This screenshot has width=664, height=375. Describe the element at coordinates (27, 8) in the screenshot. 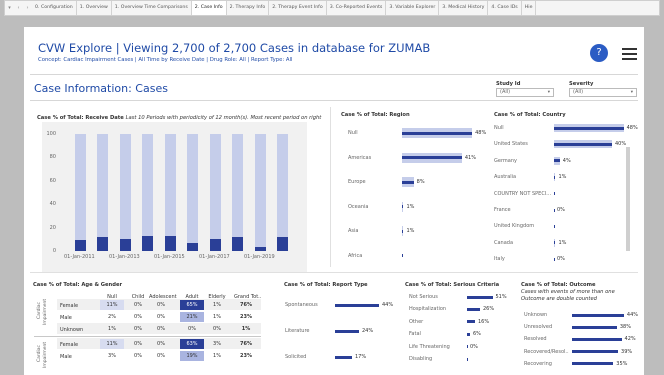

I see `tab-scroll-right-icon: ›` at that location.